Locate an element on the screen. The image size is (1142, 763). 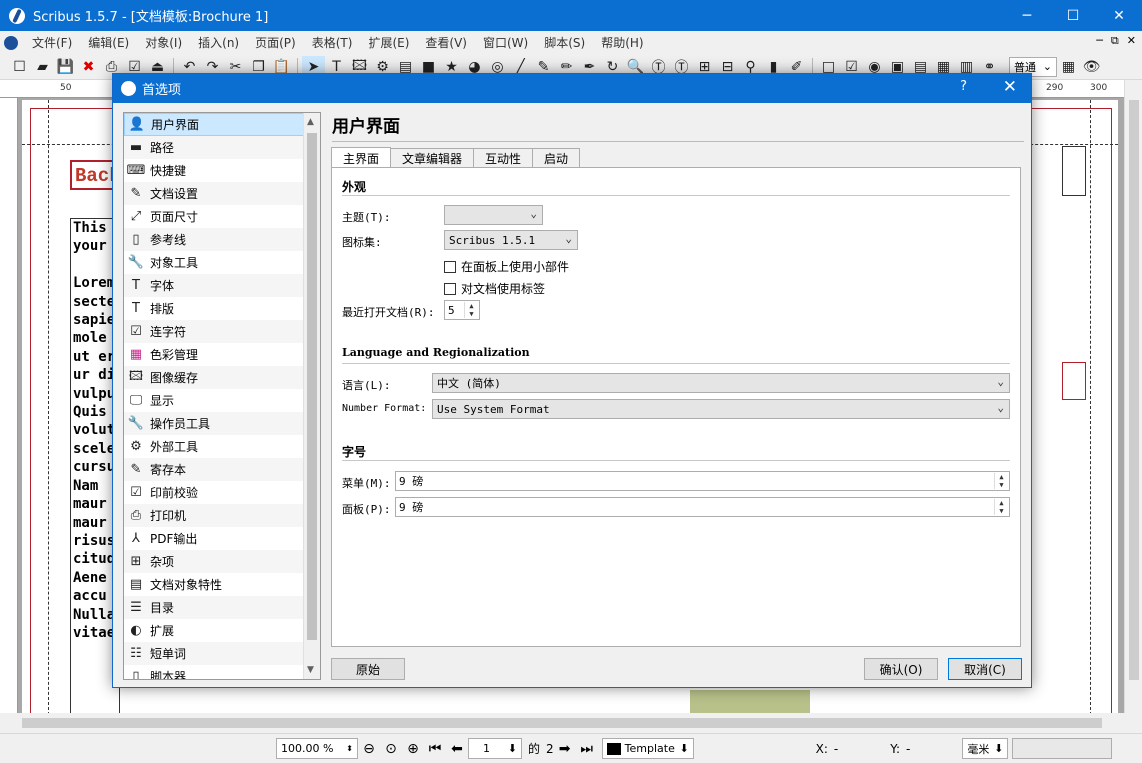
menu-item: 对象(I) is located at coordinates (163, 42).